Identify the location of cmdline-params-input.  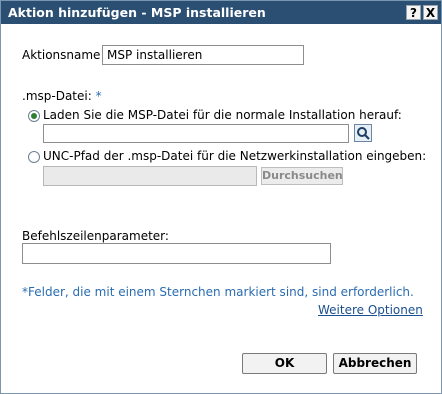
(176, 253).